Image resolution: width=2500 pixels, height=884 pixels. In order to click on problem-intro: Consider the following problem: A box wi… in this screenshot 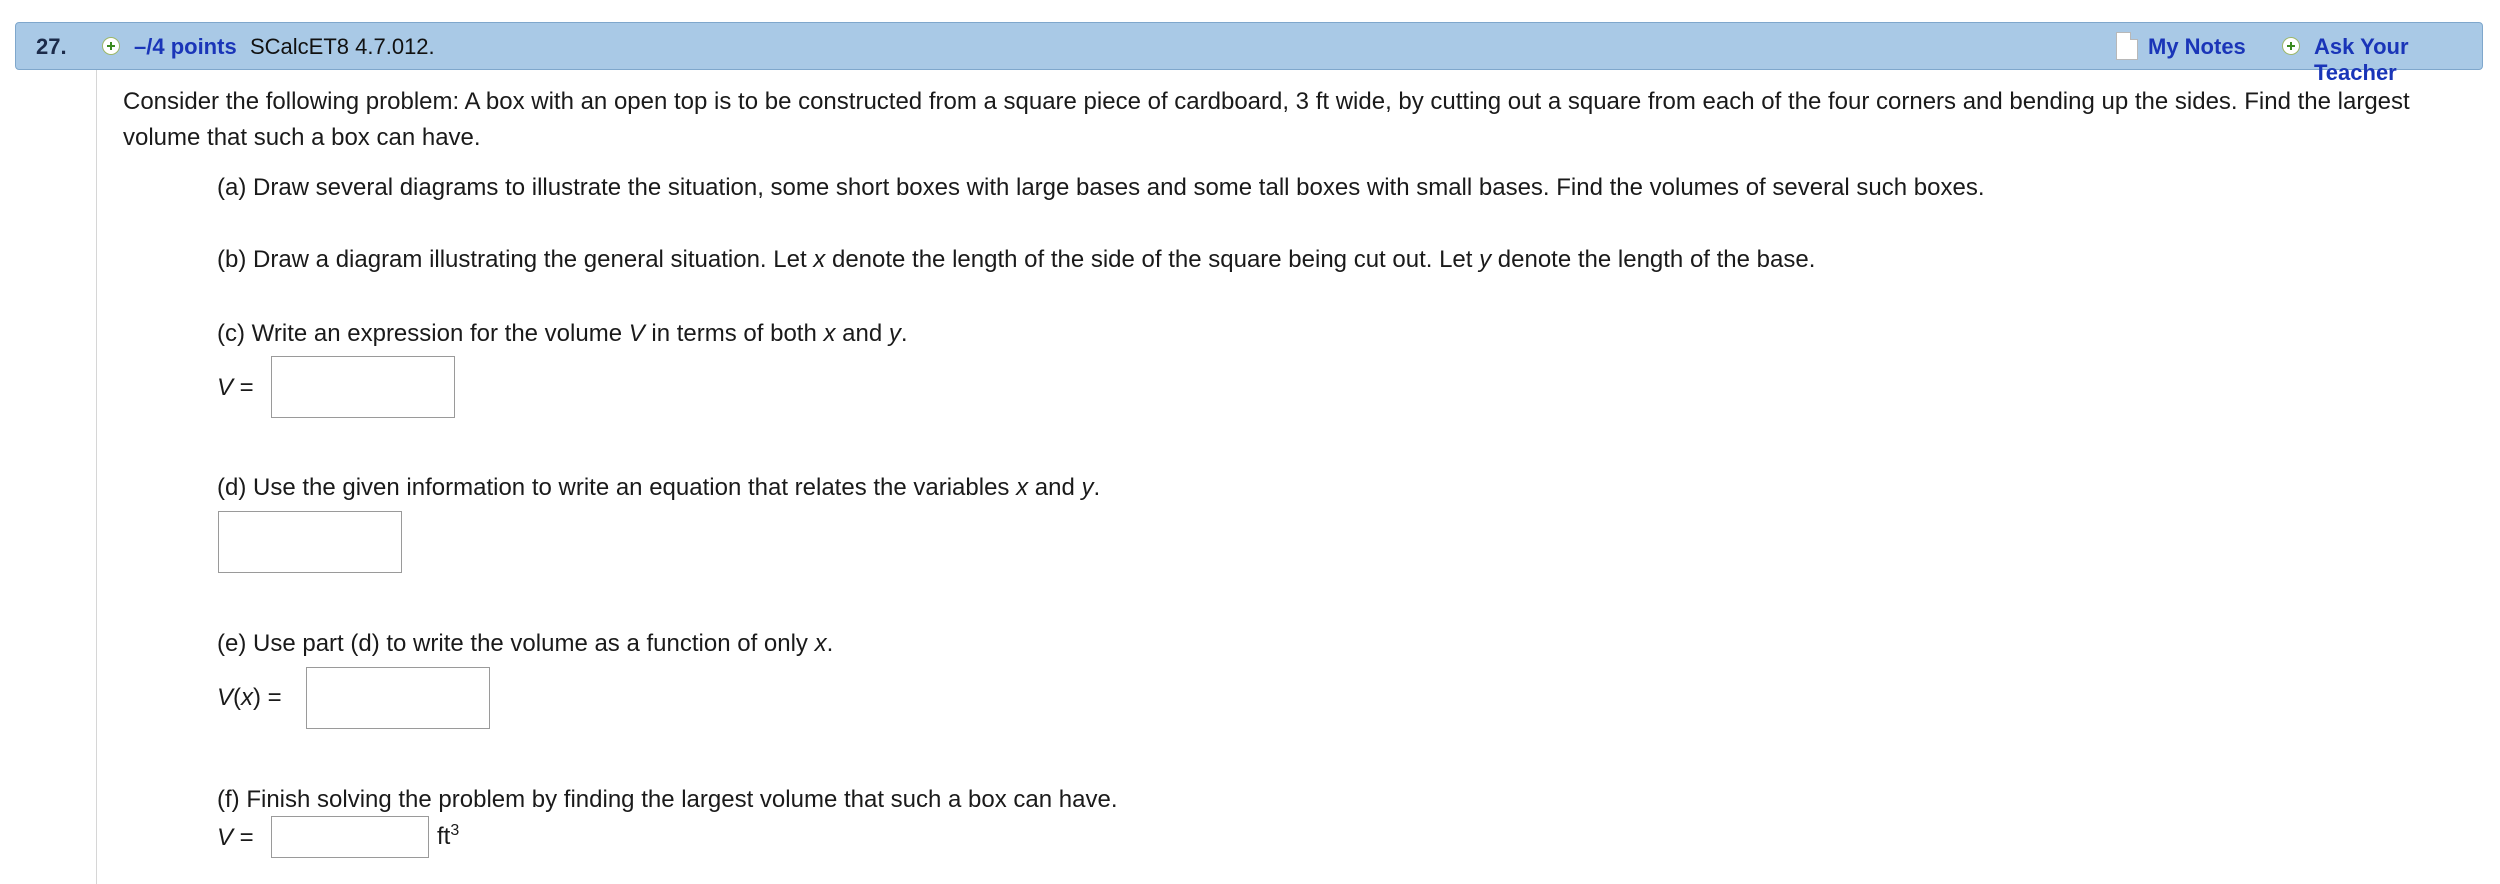, I will do `click(1266, 119)`.